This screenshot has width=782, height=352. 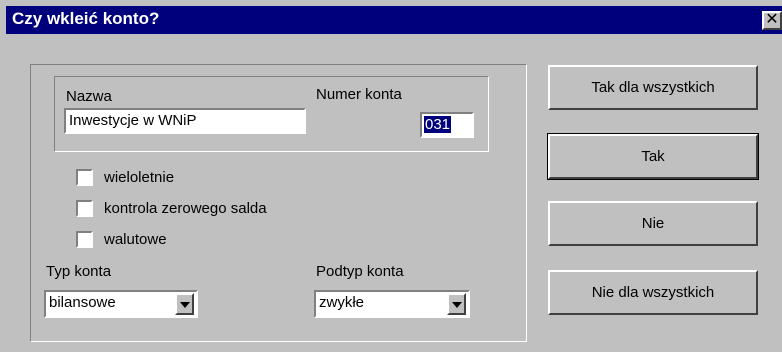 I want to click on account-type-label: Typ konta, so click(x=79, y=271).